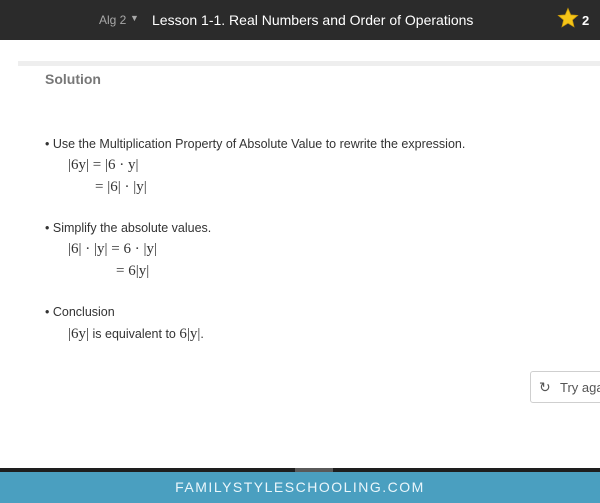 The image size is (600, 503). What do you see at coordinates (112, 249) in the screenshot?
I see `step-2-line-1: |6| · |y| = 6 · |y|` at bounding box center [112, 249].